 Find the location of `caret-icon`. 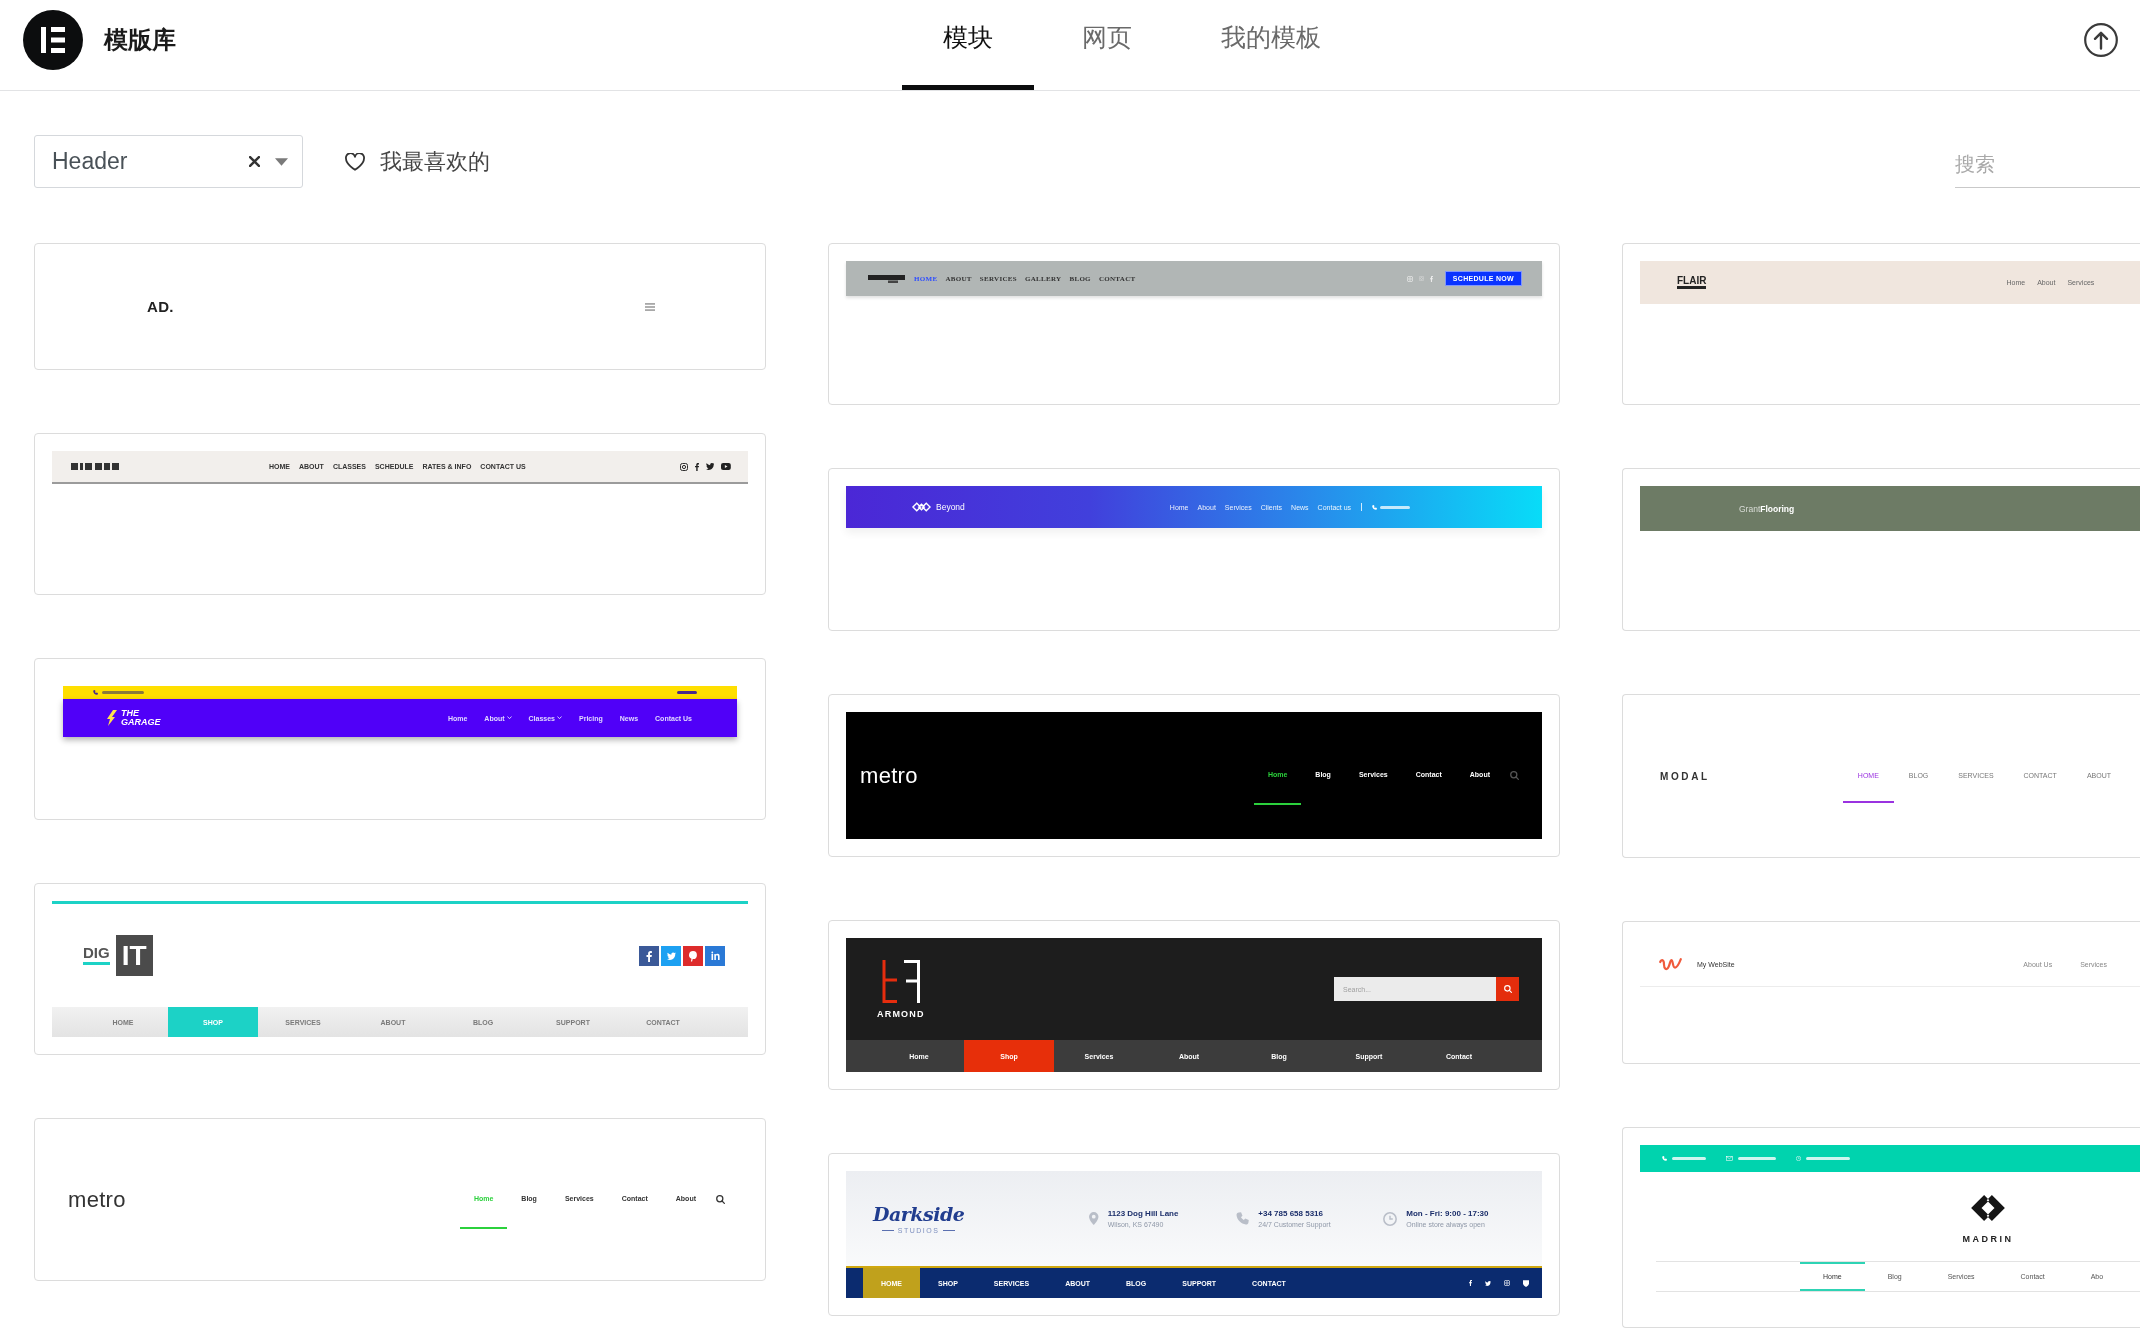

caret-icon is located at coordinates (281, 161).